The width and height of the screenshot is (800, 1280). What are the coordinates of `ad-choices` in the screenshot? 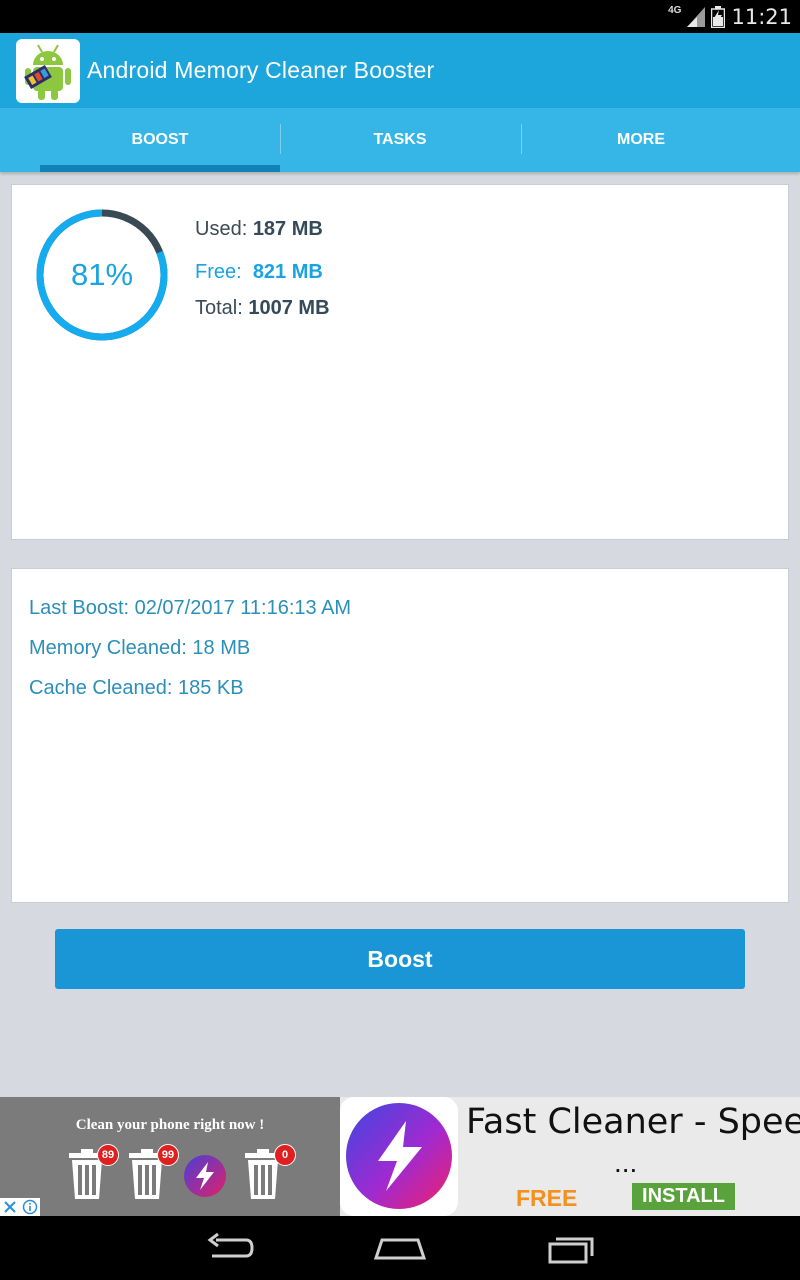 It's located at (20, 1207).